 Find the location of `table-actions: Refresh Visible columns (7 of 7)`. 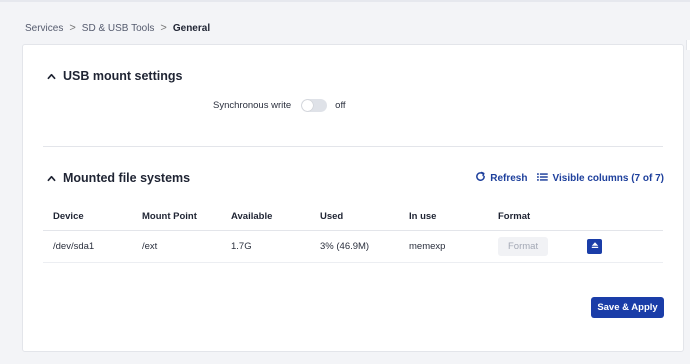

table-actions: Refresh Visible columns (7 of 7) is located at coordinates (569, 178).